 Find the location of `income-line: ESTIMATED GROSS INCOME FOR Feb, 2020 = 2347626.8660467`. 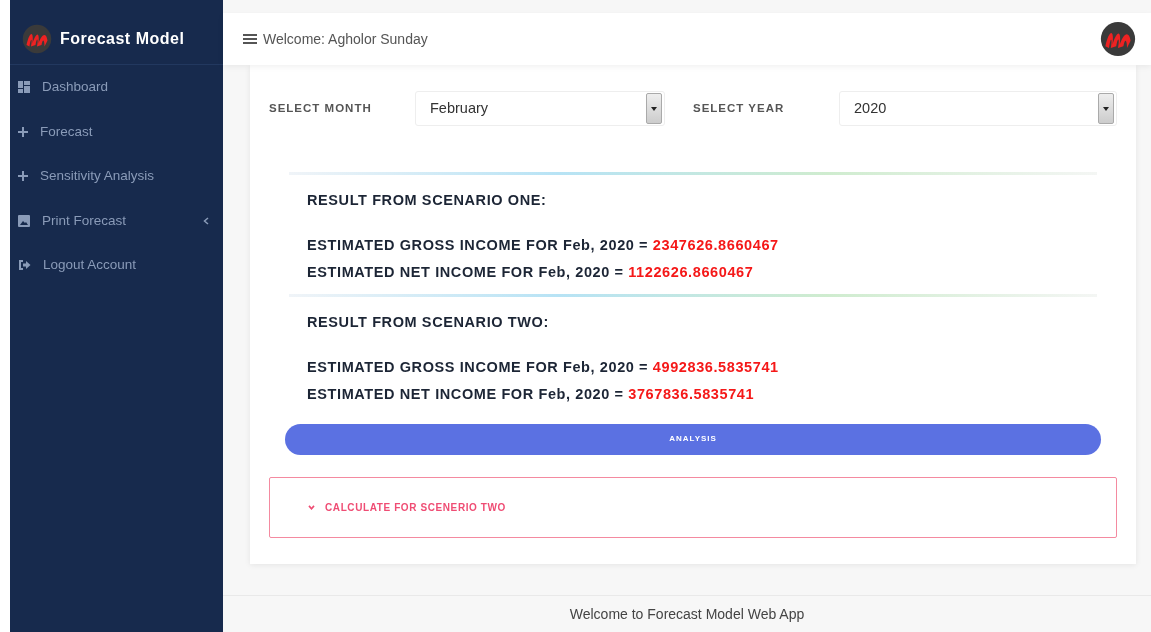

income-line: ESTIMATED GROSS INCOME FOR Feb, 2020 = 2347626.8660467 is located at coordinates (543, 245).